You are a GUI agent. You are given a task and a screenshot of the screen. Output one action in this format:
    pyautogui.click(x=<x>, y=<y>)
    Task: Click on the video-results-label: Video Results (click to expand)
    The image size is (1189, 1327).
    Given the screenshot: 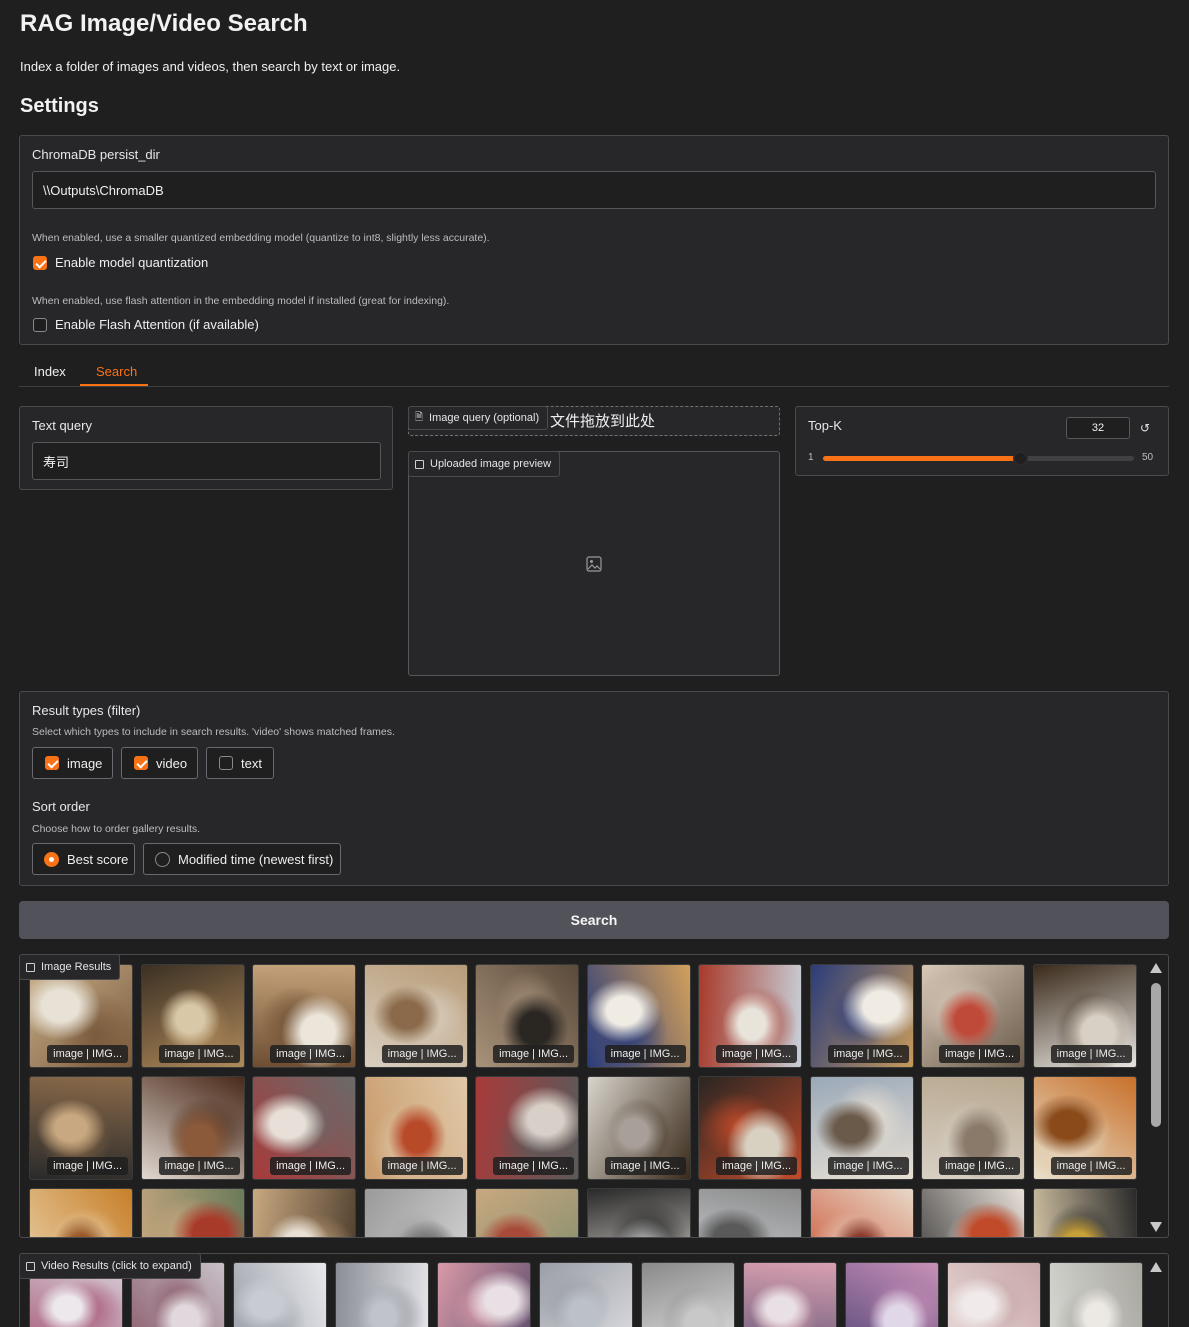 What is the action you would take?
    pyautogui.click(x=116, y=1266)
    